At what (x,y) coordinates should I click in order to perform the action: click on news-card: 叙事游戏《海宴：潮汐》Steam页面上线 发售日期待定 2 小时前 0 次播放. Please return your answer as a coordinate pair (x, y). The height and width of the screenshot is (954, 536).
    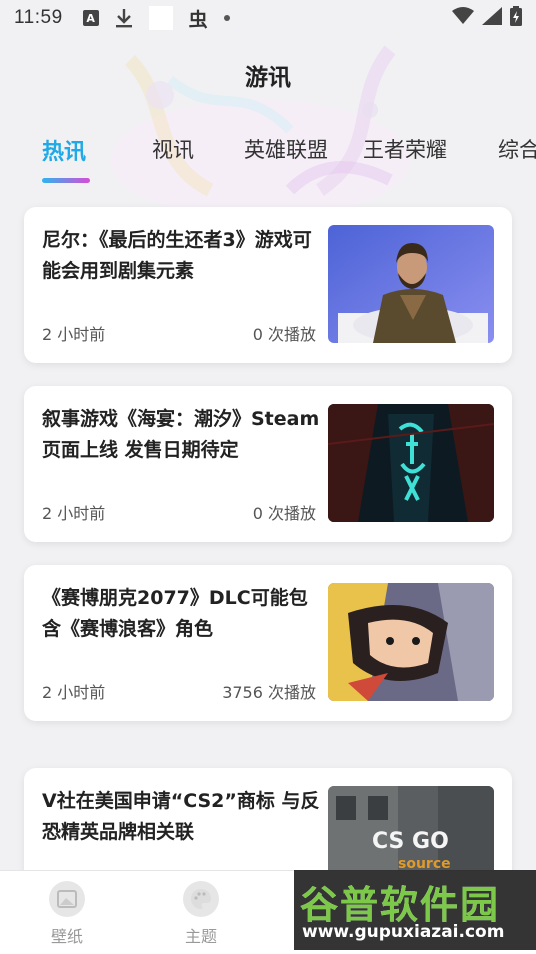
    Looking at the image, I should click on (268, 464).